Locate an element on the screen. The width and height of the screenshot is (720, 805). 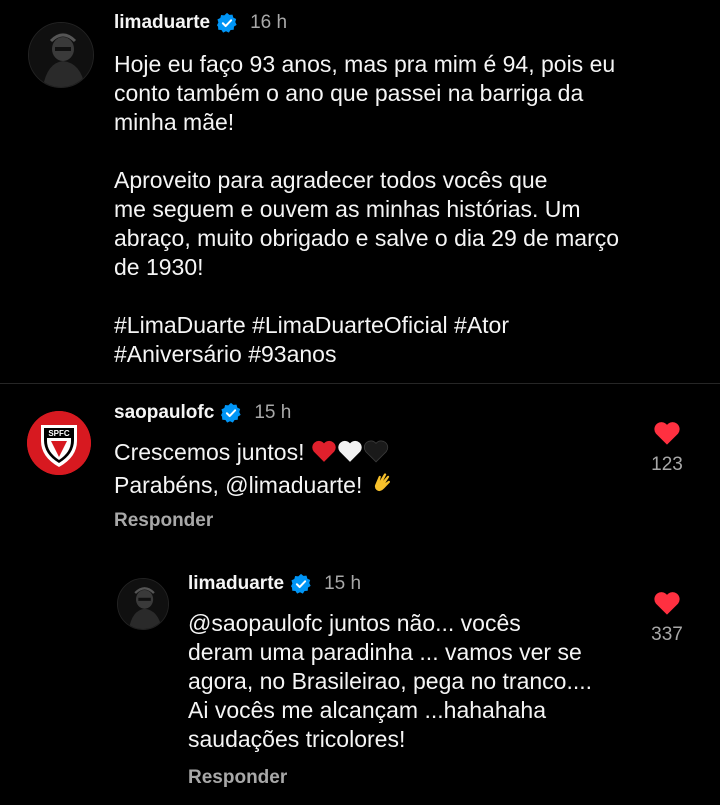
reply-reply-button: Responder is located at coordinates (237, 778).